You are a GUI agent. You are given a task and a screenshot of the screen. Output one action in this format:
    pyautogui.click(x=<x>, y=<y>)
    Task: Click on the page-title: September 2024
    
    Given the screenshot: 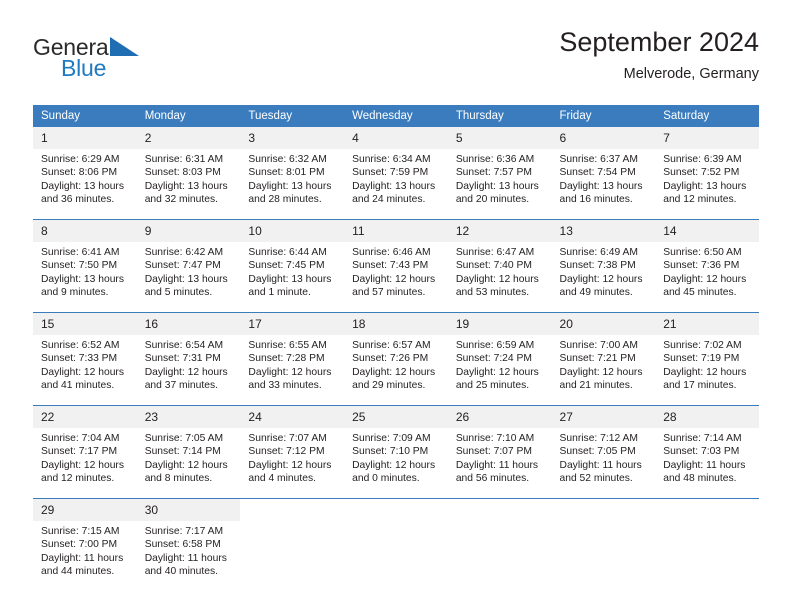 What is the action you would take?
    pyautogui.click(x=659, y=42)
    